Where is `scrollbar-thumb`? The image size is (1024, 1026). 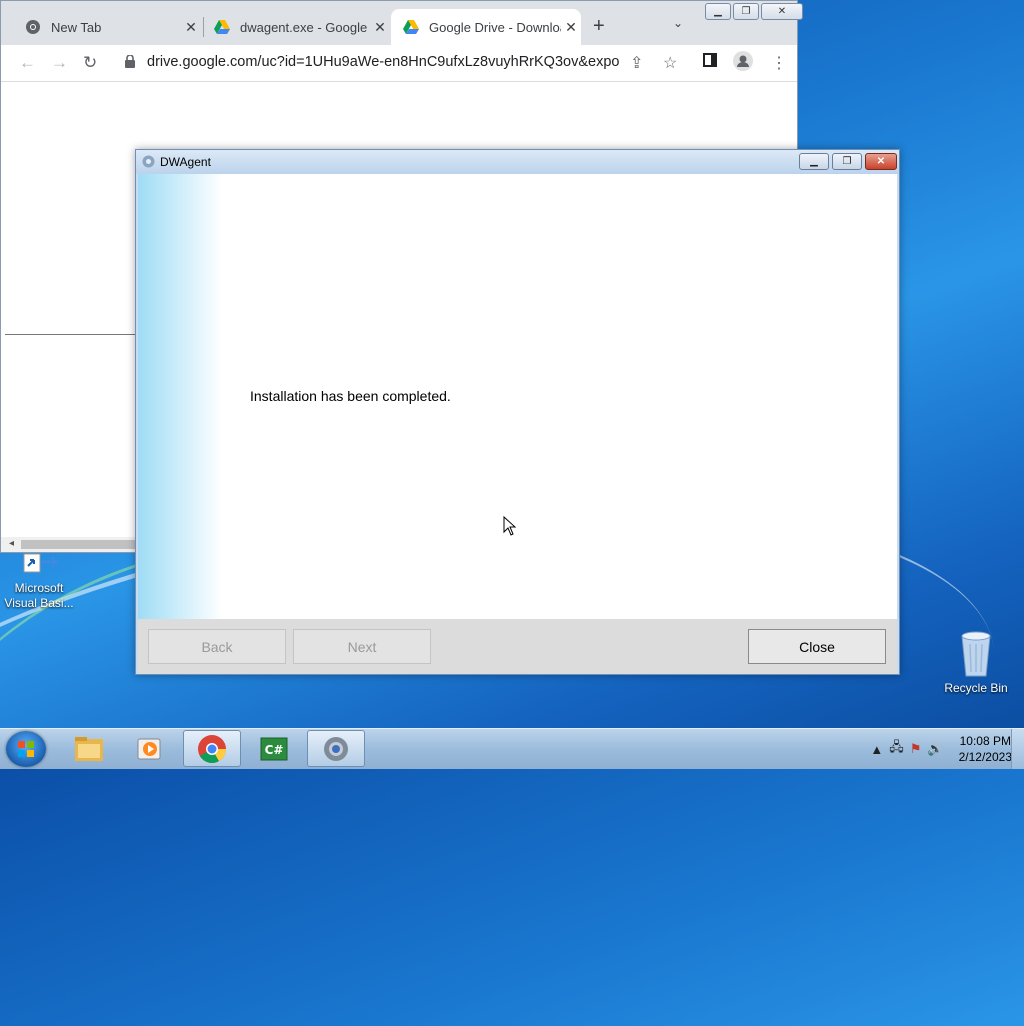
scrollbar-thumb is located at coordinates (79, 544).